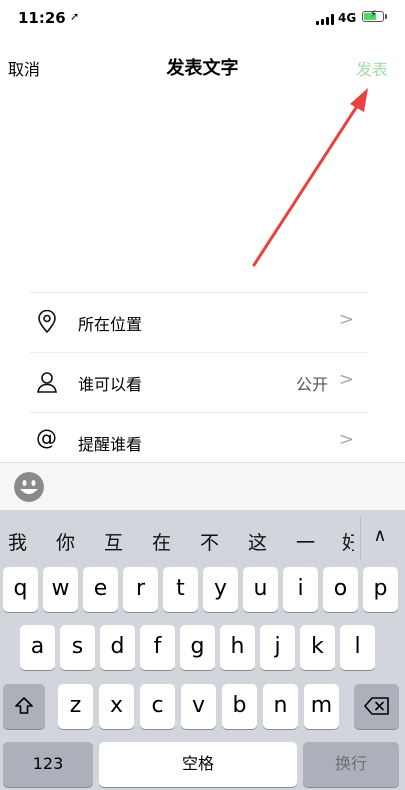 The height and width of the screenshot is (790, 405). Describe the element at coordinates (157, 647) in the screenshot. I see `key-f: f` at that location.